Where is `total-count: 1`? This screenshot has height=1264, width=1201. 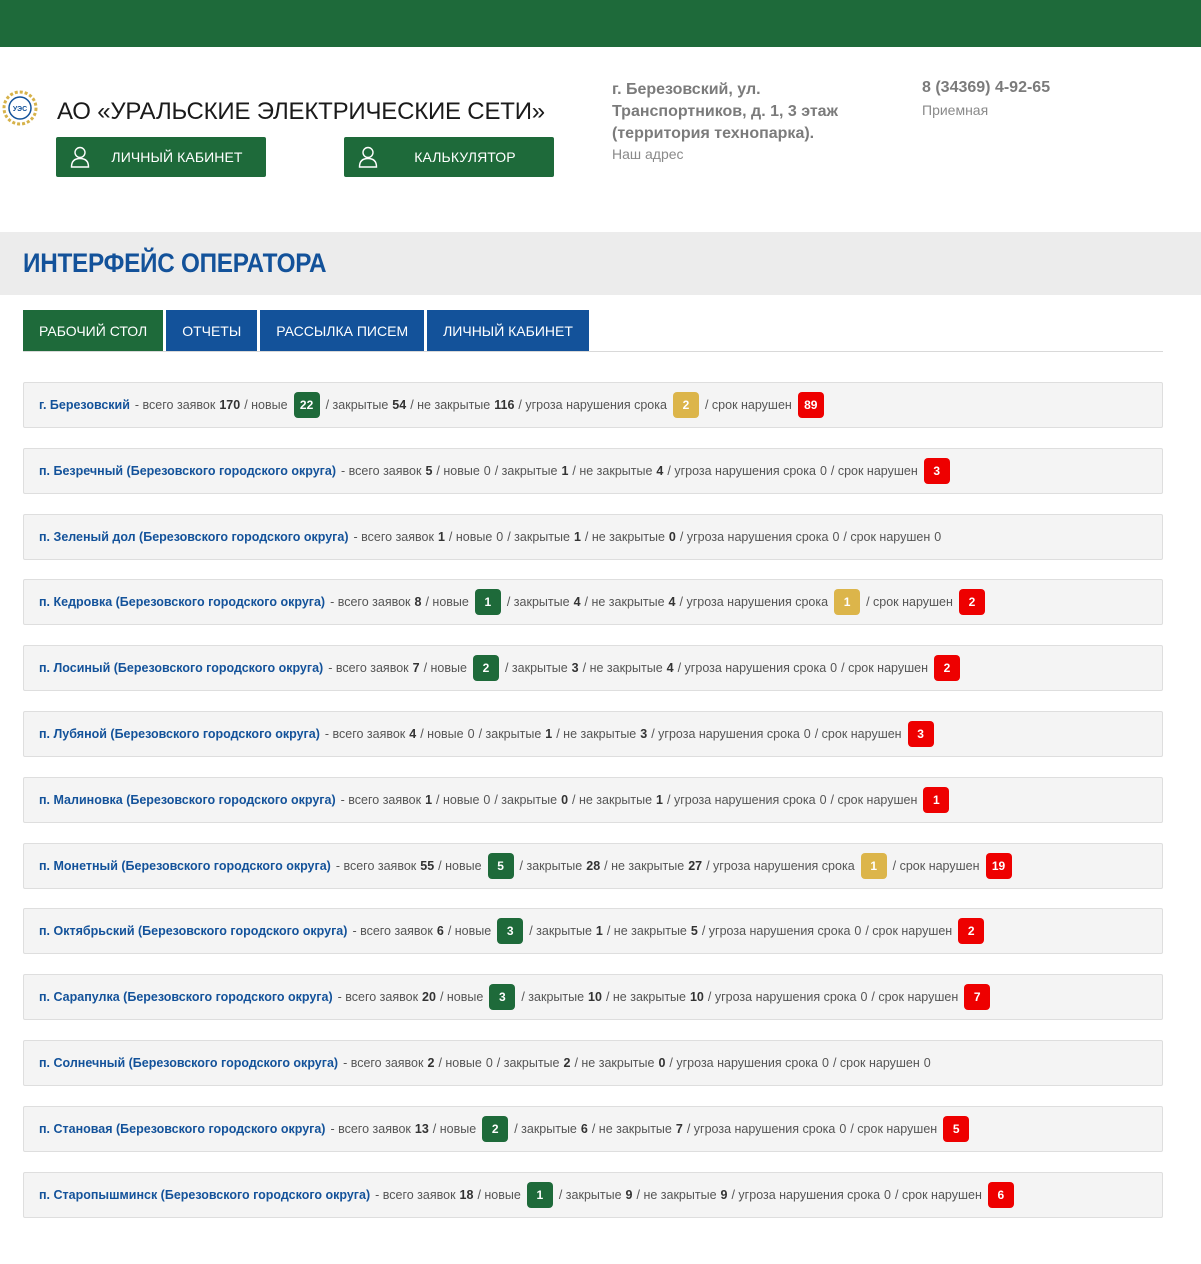 total-count: 1 is located at coordinates (429, 799).